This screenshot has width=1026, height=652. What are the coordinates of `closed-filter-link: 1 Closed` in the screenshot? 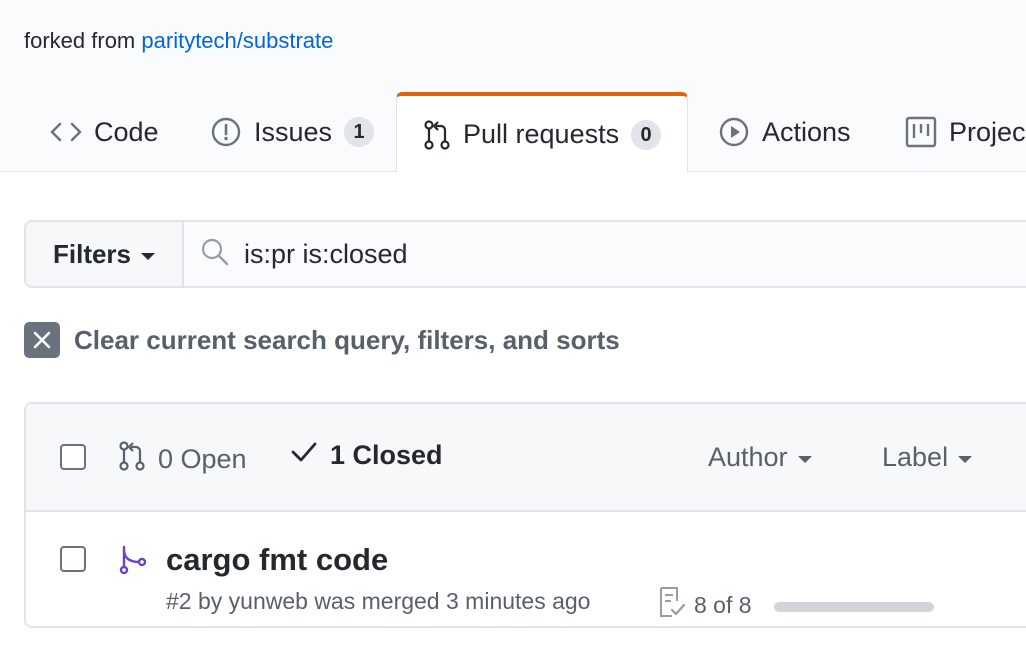 It's located at (366, 455).